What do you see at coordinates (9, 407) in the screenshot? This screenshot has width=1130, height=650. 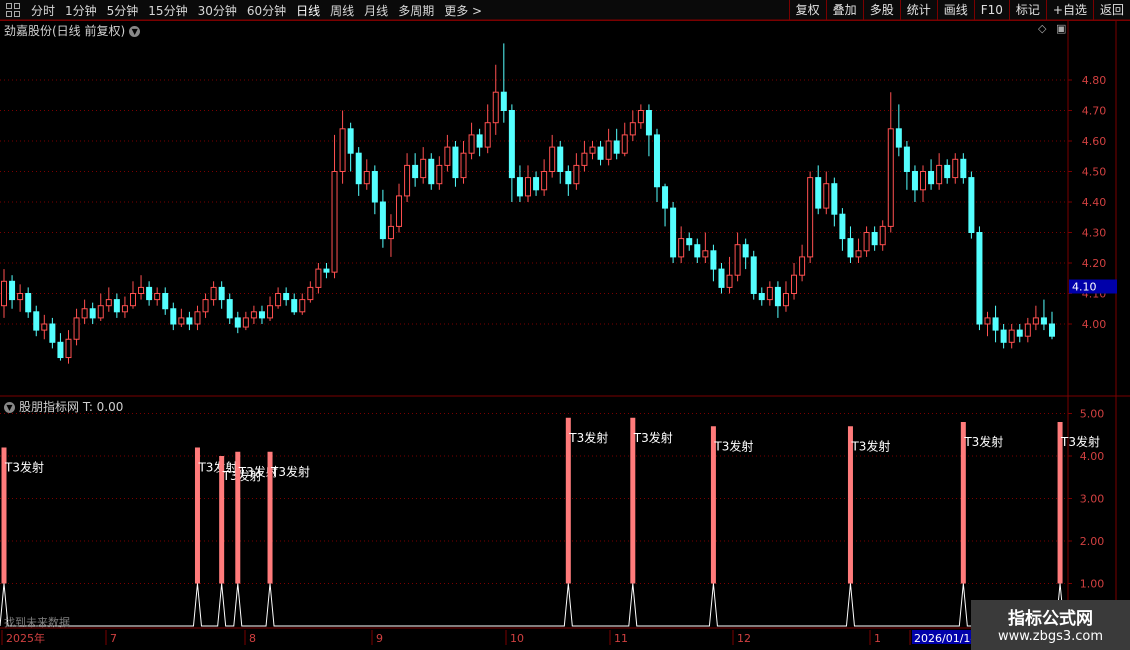 I see `chevron-down-icon: ▼` at bounding box center [9, 407].